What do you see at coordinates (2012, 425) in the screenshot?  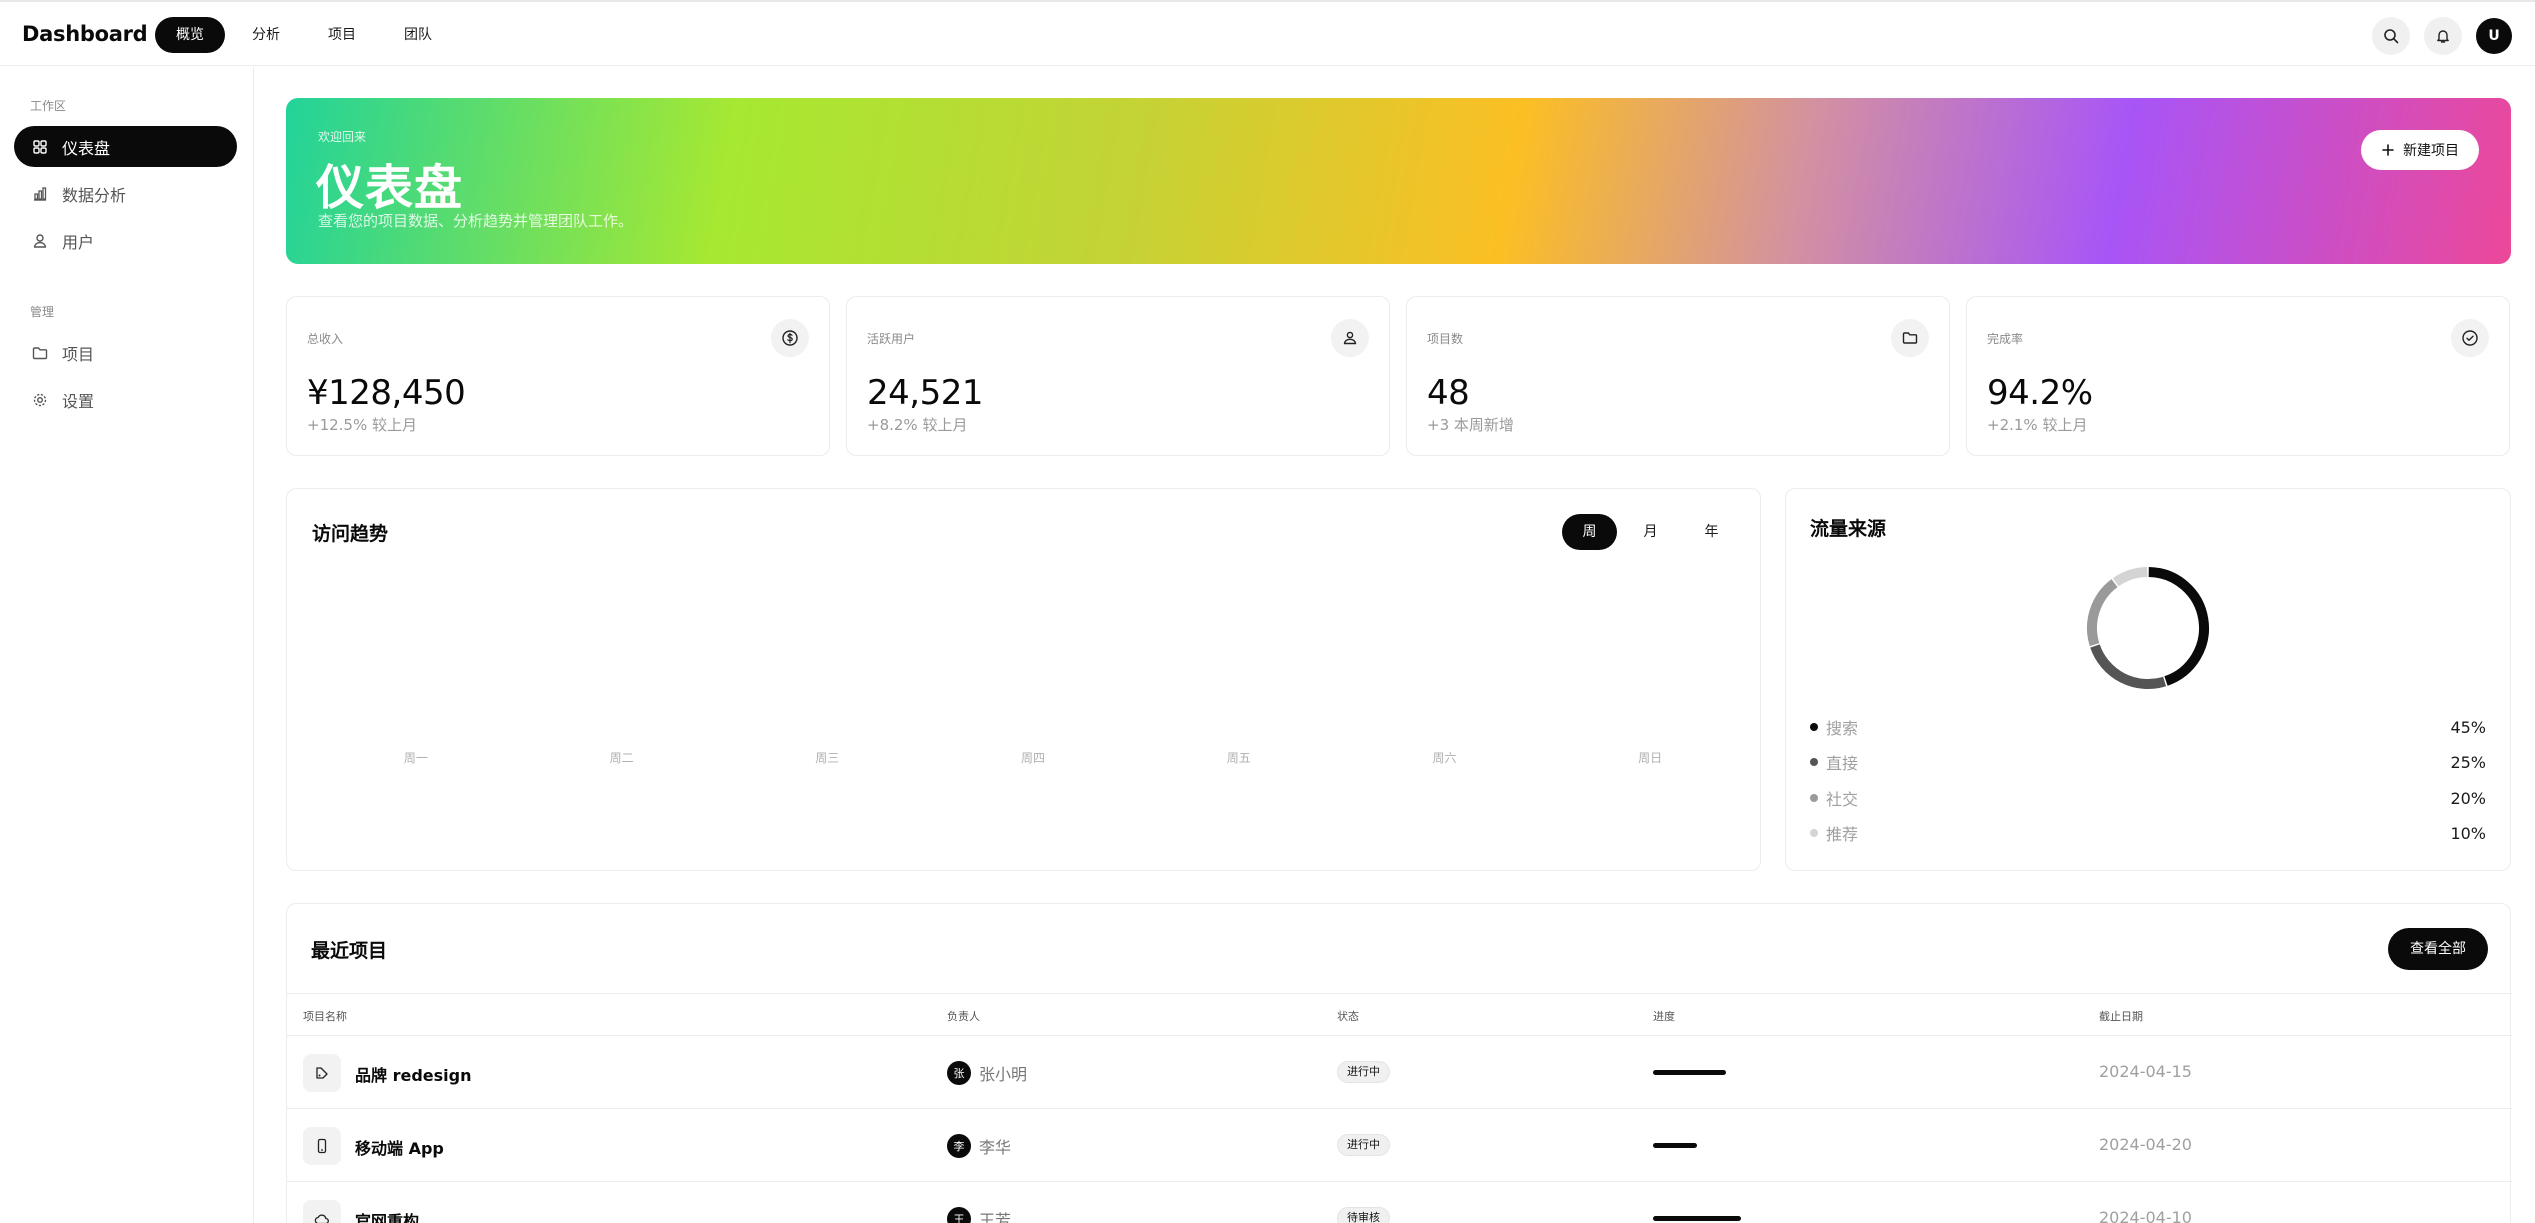 I see `stat-change-value: +2.1%` at bounding box center [2012, 425].